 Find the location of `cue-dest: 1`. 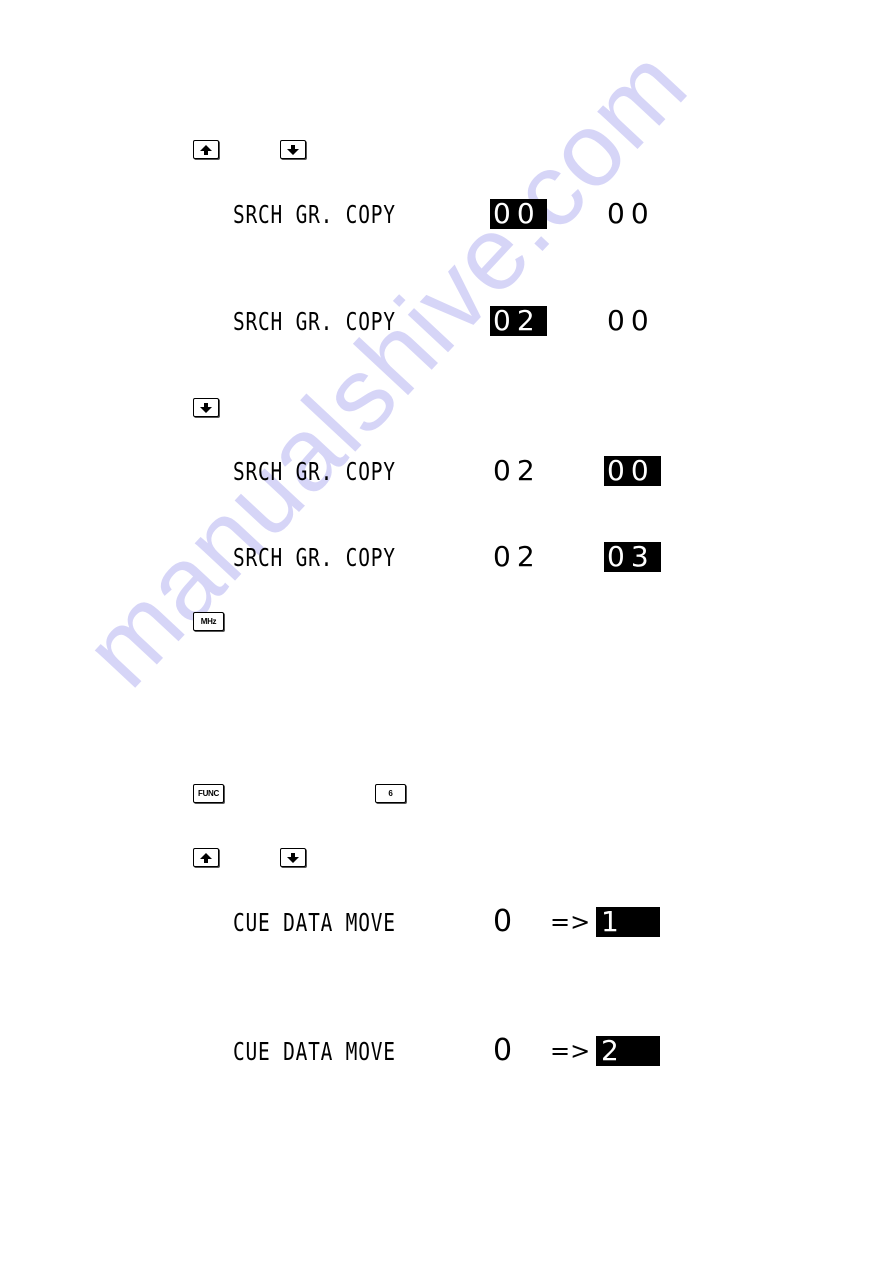

cue-dest: 1 is located at coordinates (628, 922).